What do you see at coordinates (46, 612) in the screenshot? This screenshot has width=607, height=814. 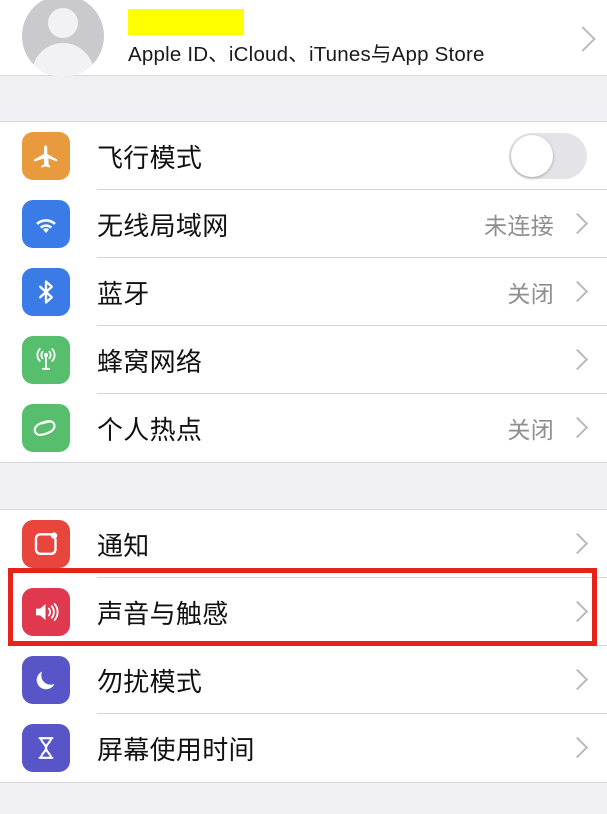 I see `speaker-sound-icon` at bounding box center [46, 612].